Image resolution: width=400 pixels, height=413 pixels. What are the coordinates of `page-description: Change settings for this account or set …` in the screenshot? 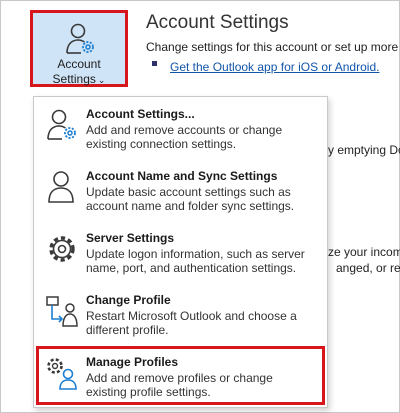 It's located at (272, 47).